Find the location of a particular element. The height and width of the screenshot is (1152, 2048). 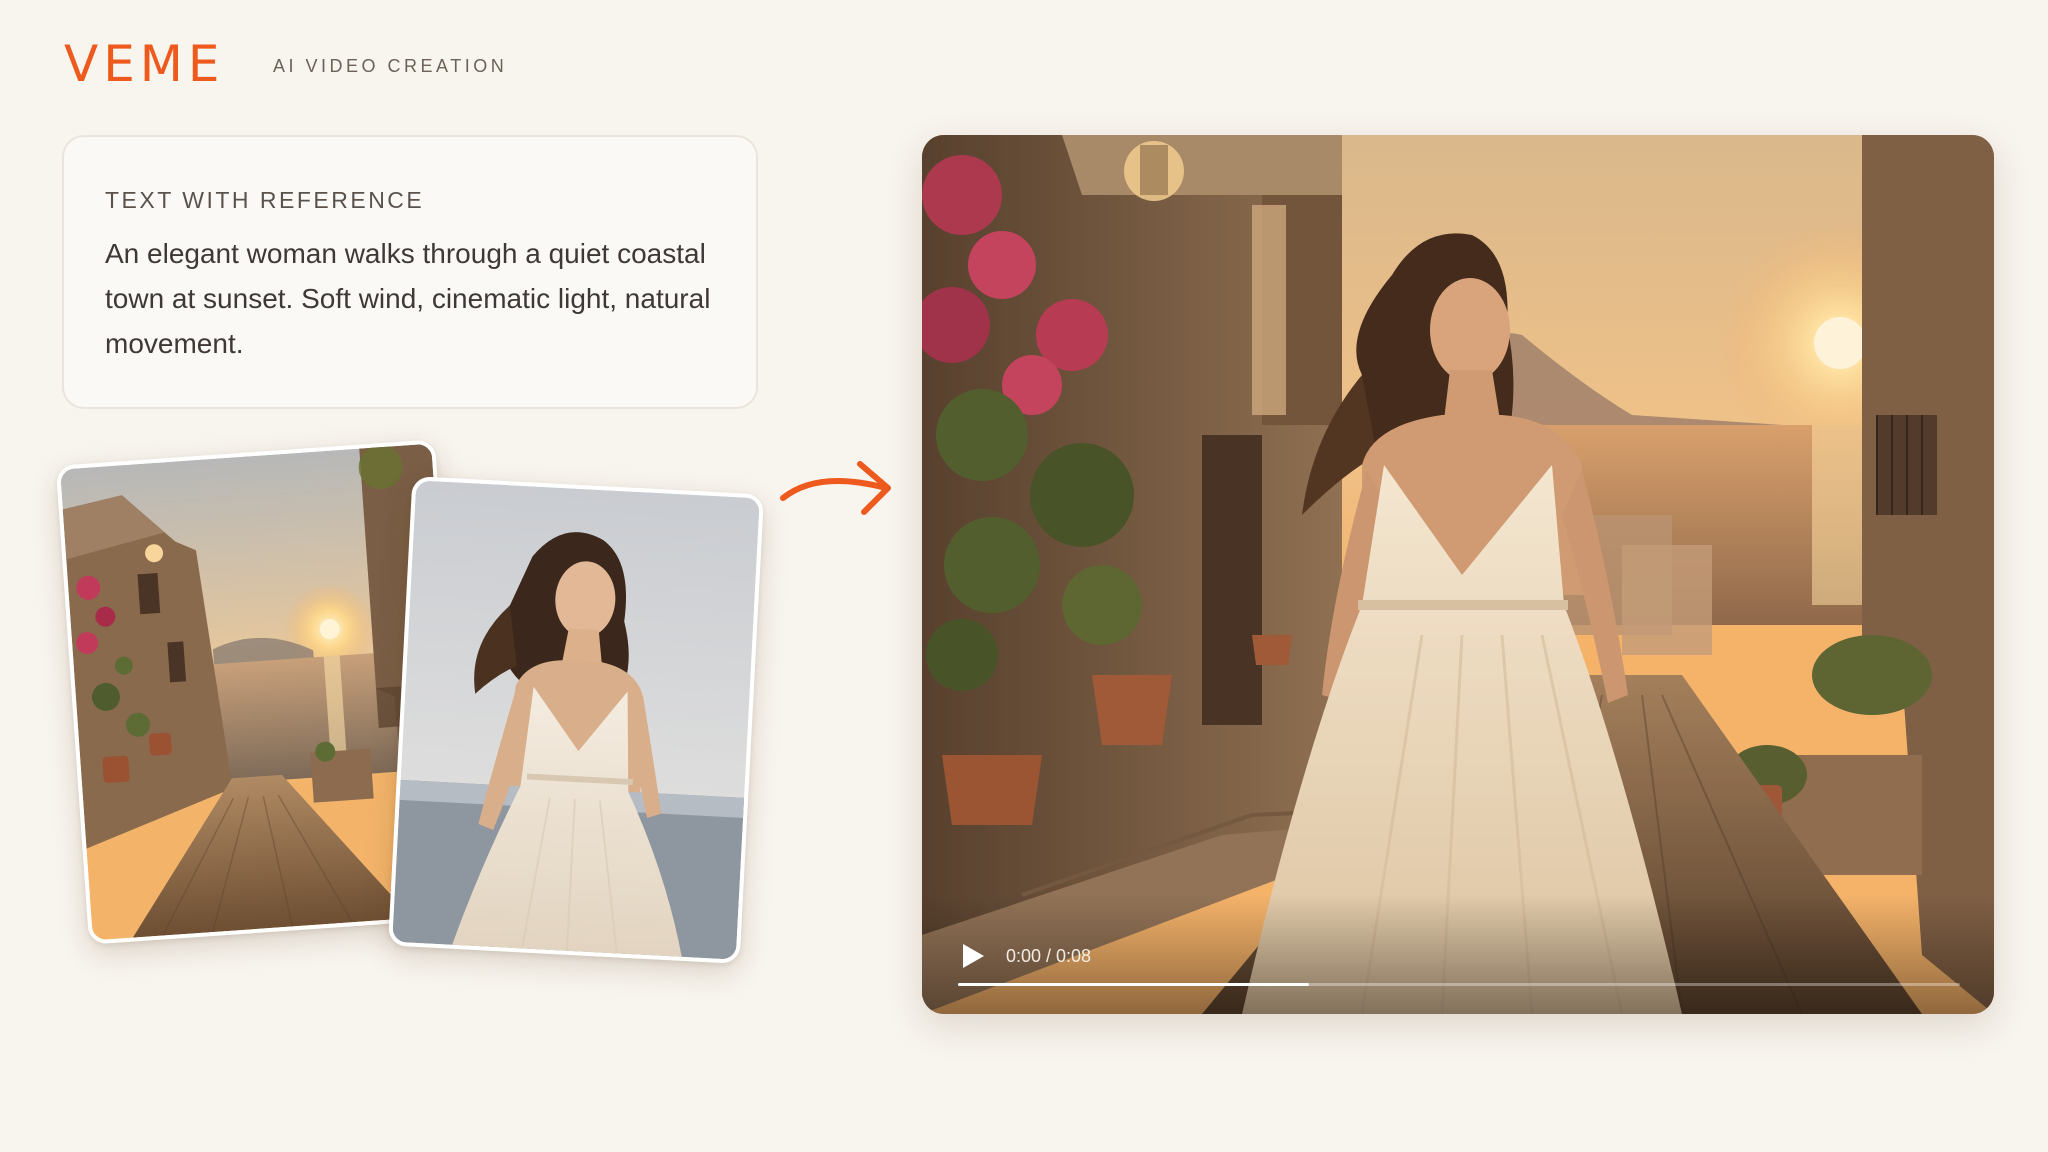

prompt-heading: TEXT WITH REFERENCE is located at coordinates (265, 200).